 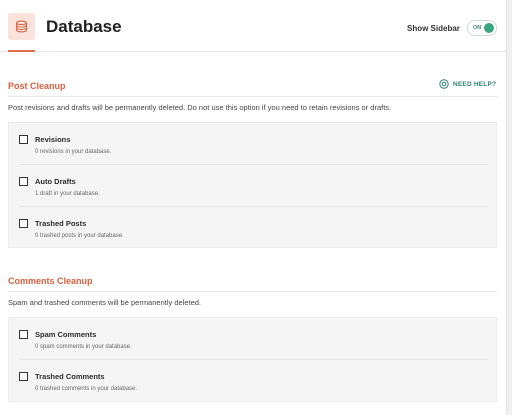 I want to click on option-description: 0 trashed comments in your database., so click(x=86, y=389).